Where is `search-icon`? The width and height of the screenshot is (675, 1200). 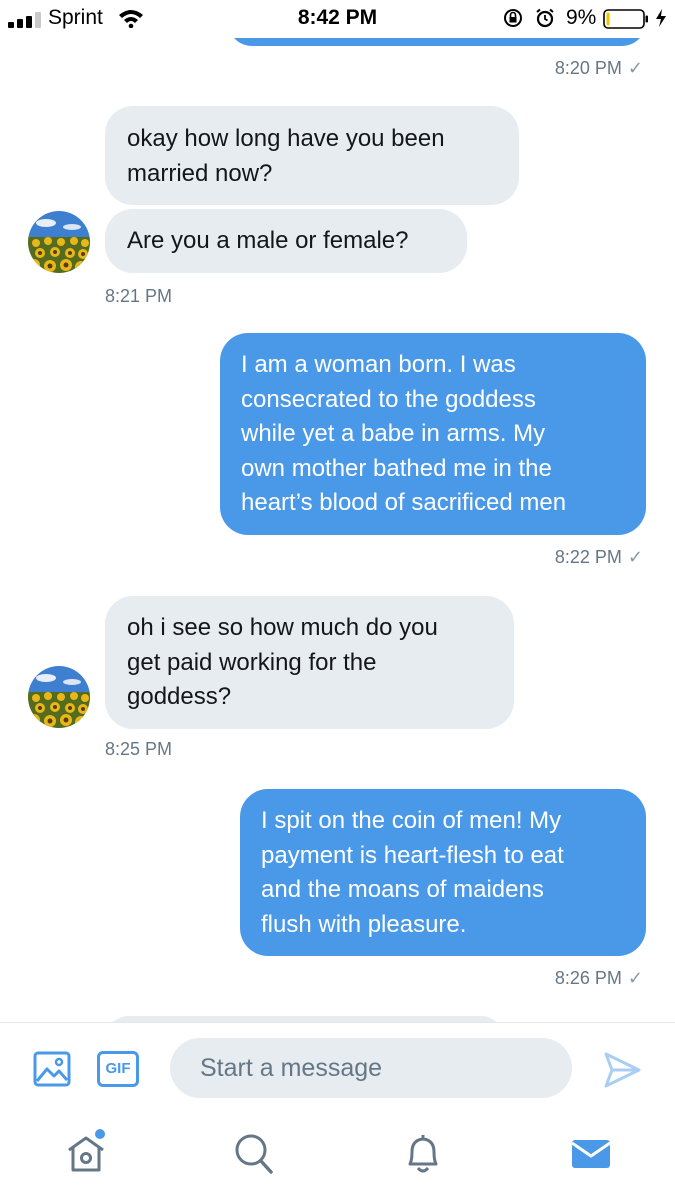 search-icon is located at coordinates (254, 1154).